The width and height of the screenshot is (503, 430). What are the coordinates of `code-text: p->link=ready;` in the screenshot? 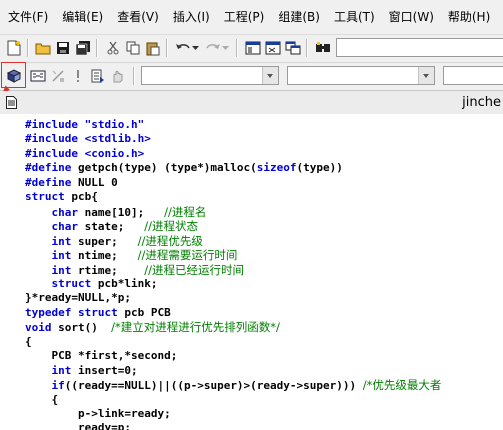 It's located at (98, 413).